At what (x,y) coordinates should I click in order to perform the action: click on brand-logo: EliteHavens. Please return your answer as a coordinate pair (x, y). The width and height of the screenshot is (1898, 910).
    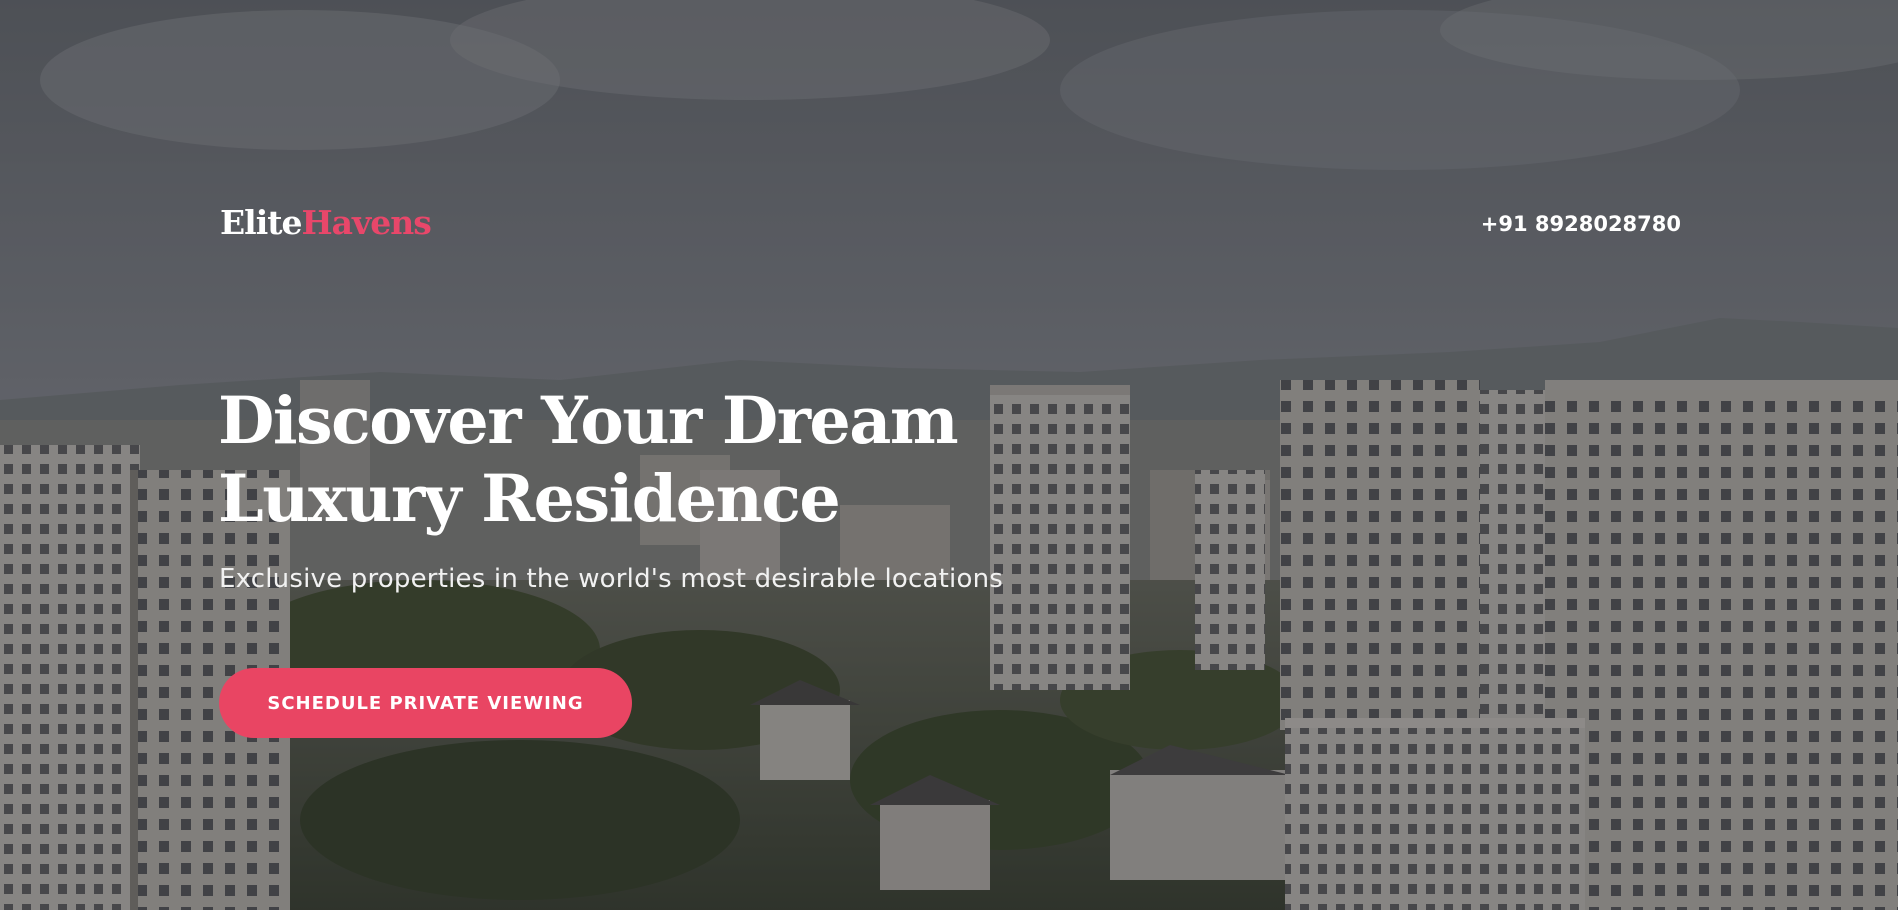
    Looking at the image, I should click on (326, 222).